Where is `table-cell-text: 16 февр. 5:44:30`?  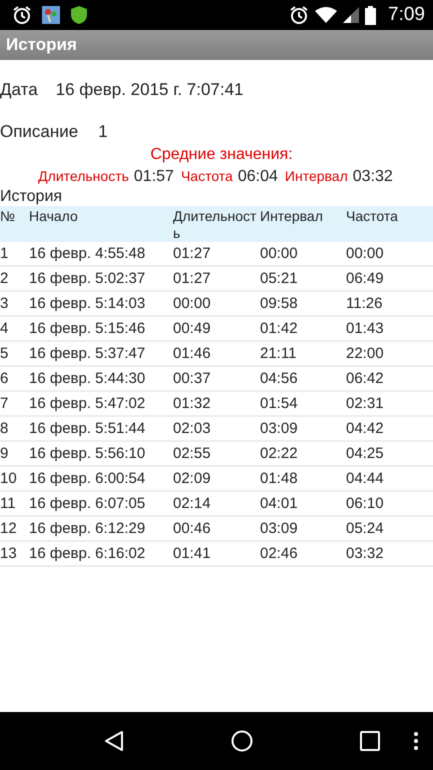 table-cell-text: 16 февр. 5:44:30 is located at coordinates (87, 378).